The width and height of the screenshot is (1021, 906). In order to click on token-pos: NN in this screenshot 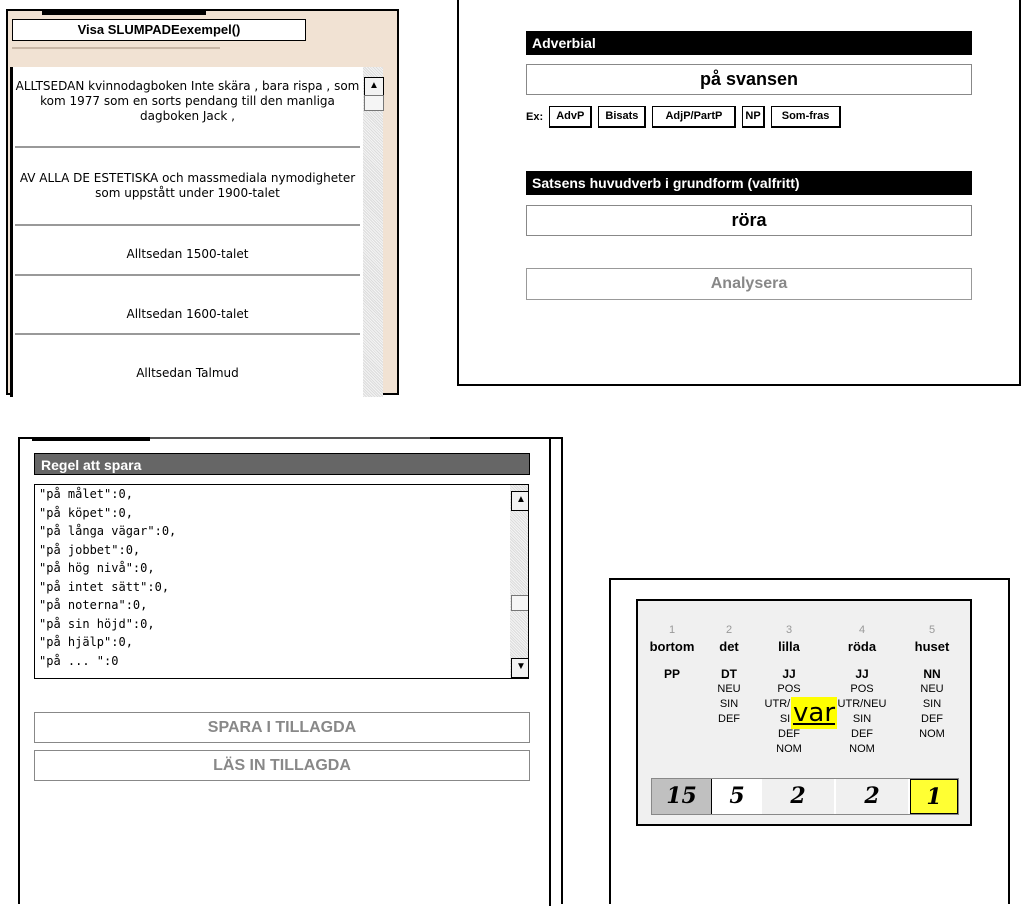, I will do `click(932, 674)`.